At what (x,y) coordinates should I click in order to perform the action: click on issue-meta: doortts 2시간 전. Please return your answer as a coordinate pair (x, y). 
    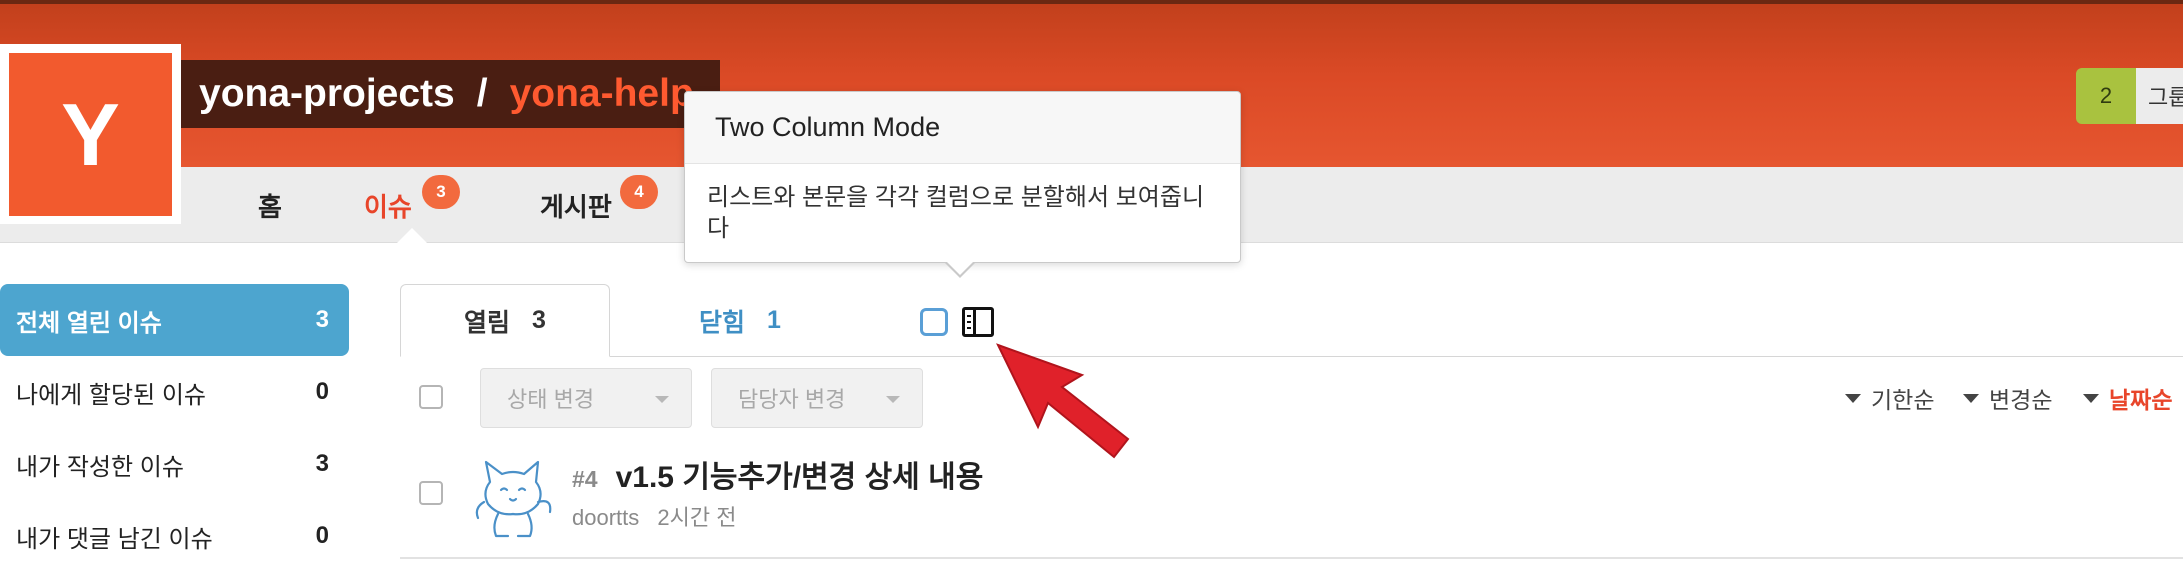
    Looking at the image, I should click on (654, 516).